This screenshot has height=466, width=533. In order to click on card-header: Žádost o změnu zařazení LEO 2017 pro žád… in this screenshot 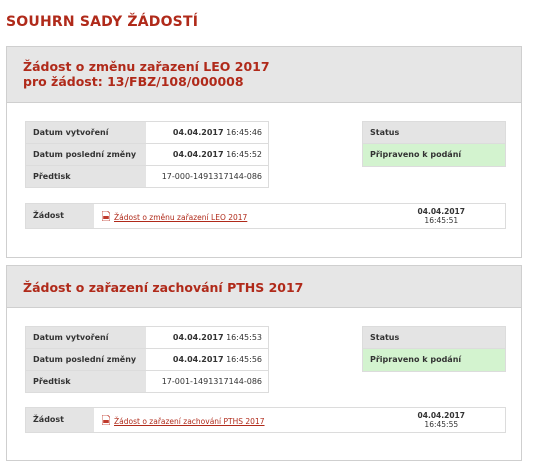, I will do `click(264, 75)`.